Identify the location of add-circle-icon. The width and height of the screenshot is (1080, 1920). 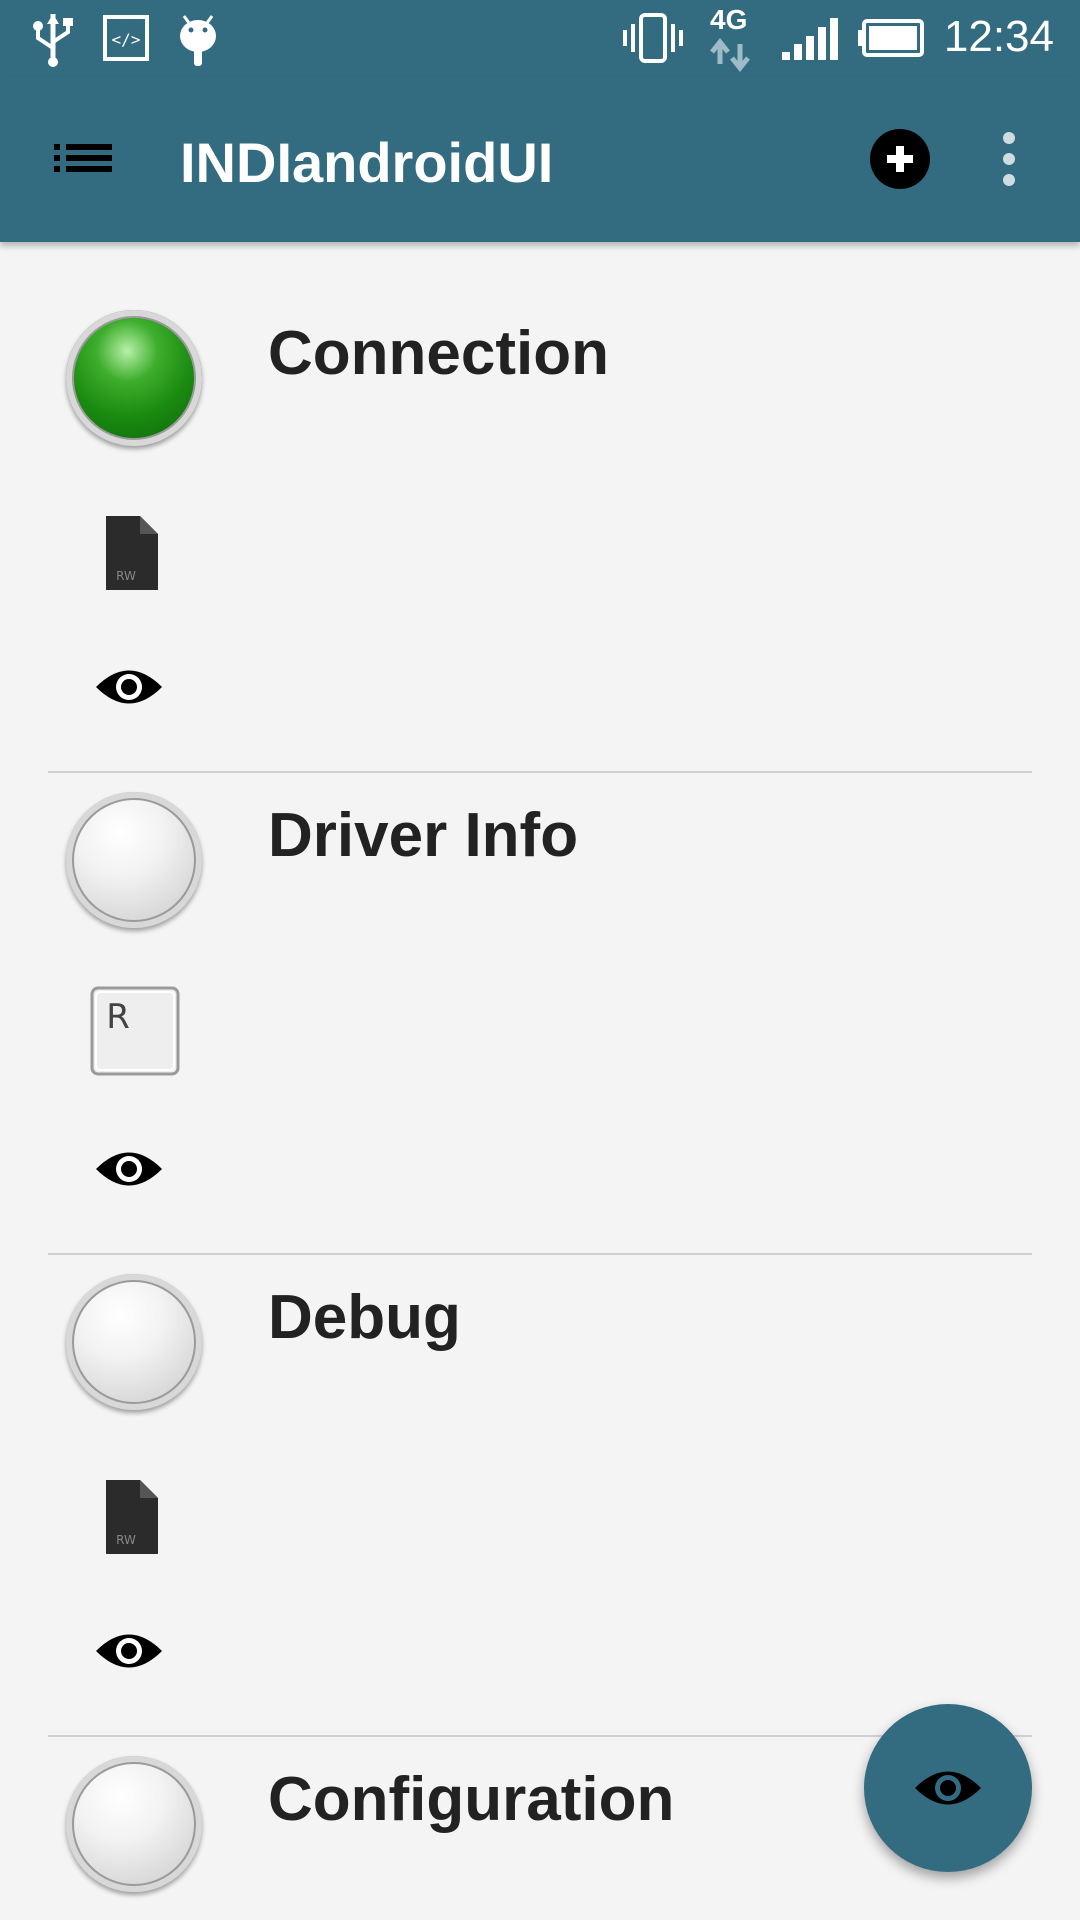
(900, 161).